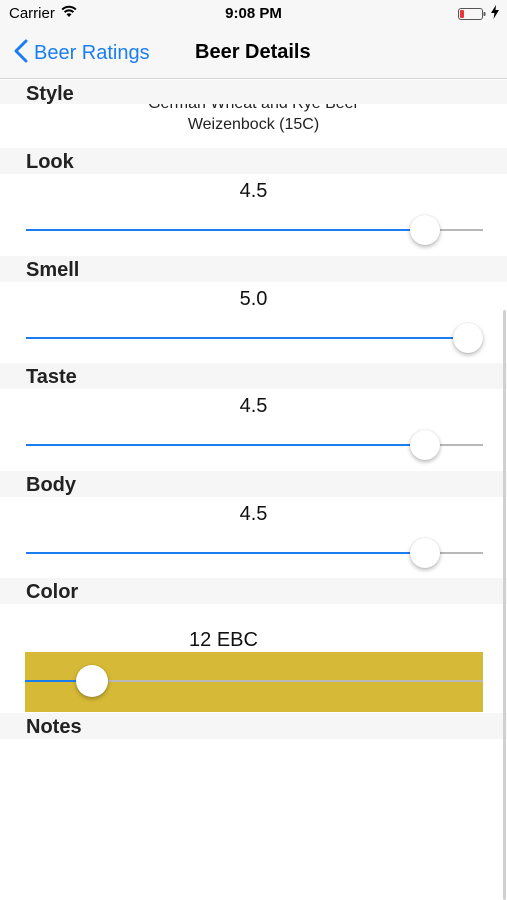  Describe the element at coordinates (21, 53) in the screenshot. I see `chevron-left-icon` at that location.